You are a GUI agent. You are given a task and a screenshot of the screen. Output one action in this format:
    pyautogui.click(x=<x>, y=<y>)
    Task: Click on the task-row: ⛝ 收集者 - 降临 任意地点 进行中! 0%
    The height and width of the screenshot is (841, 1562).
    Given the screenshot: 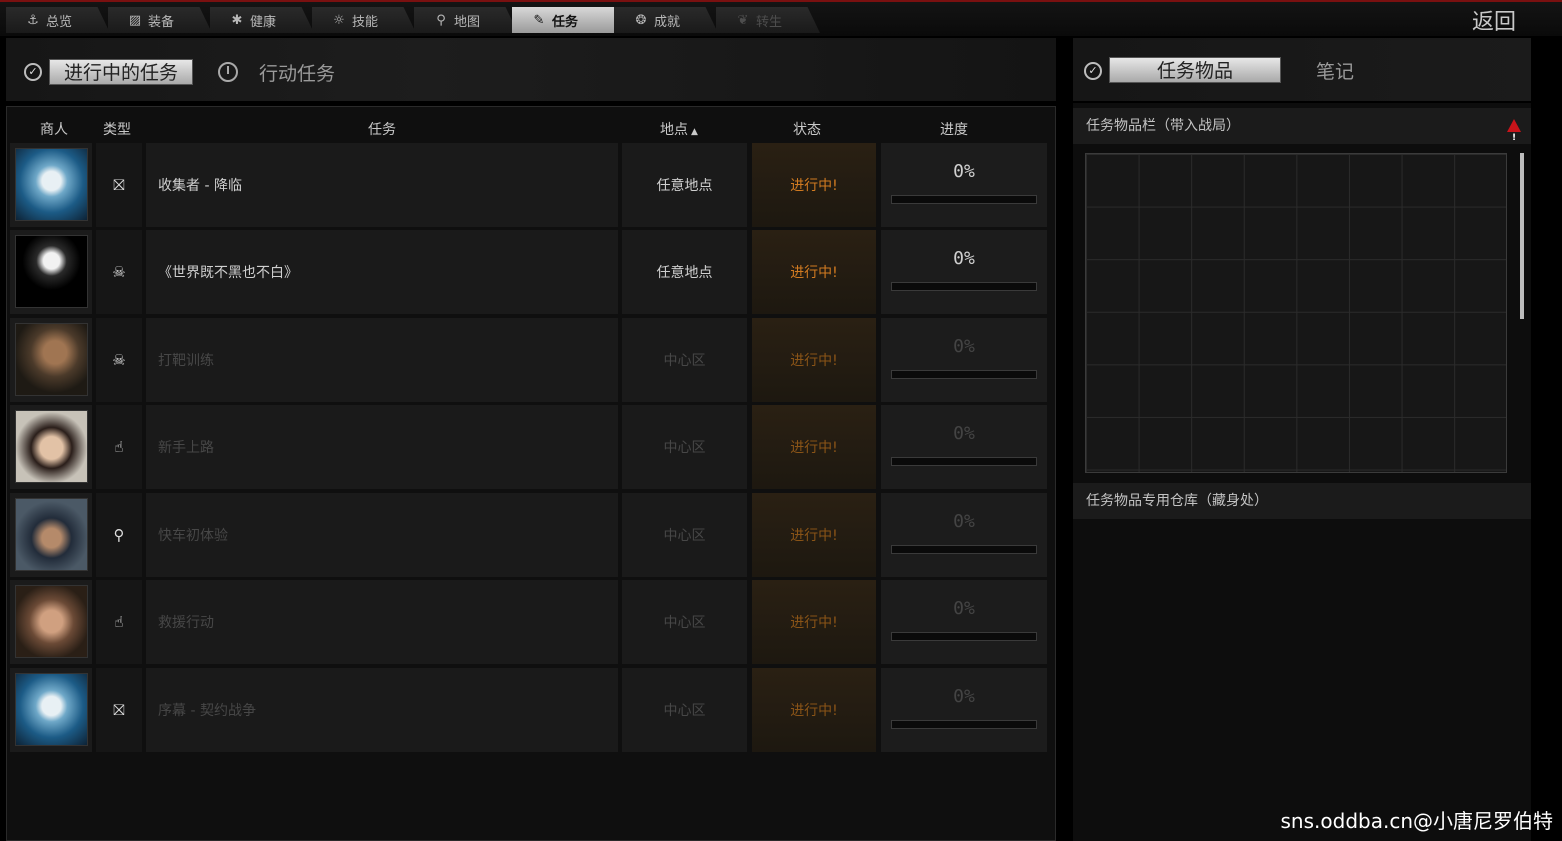 What is the action you would take?
    pyautogui.click(x=529, y=185)
    